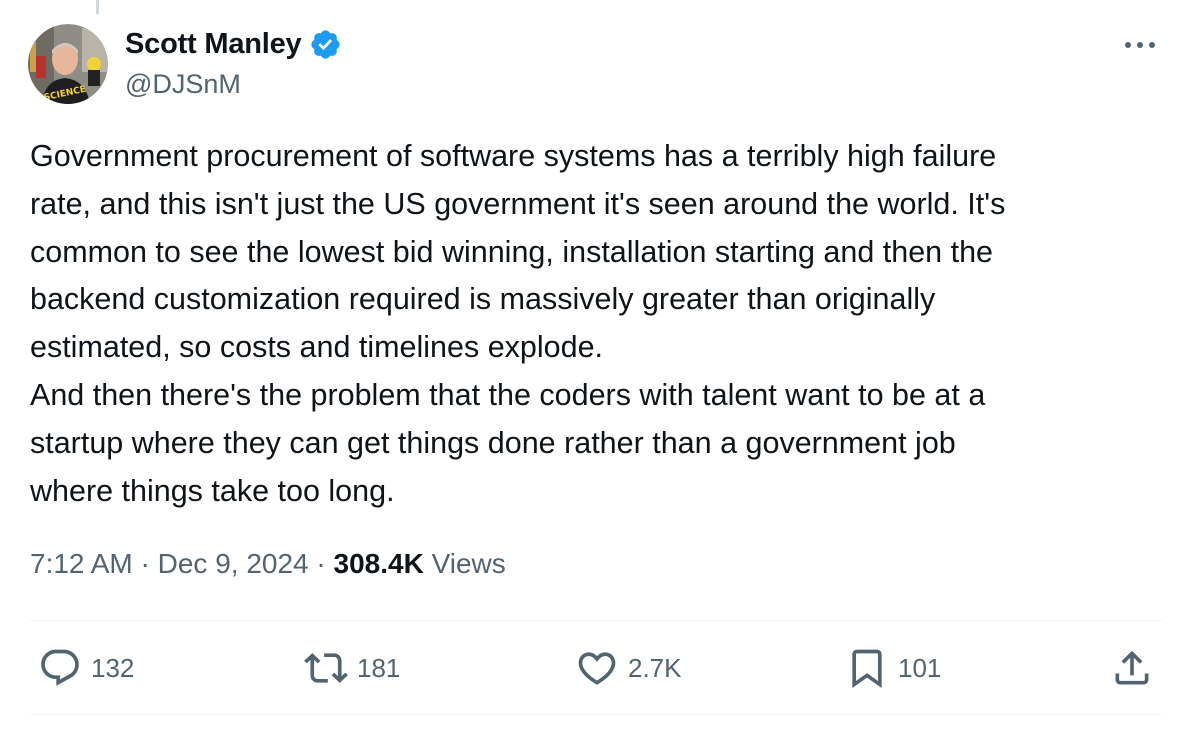 This screenshot has width=1180, height=730. I want to click on more-horizontal-icon, so click(1140, 45).